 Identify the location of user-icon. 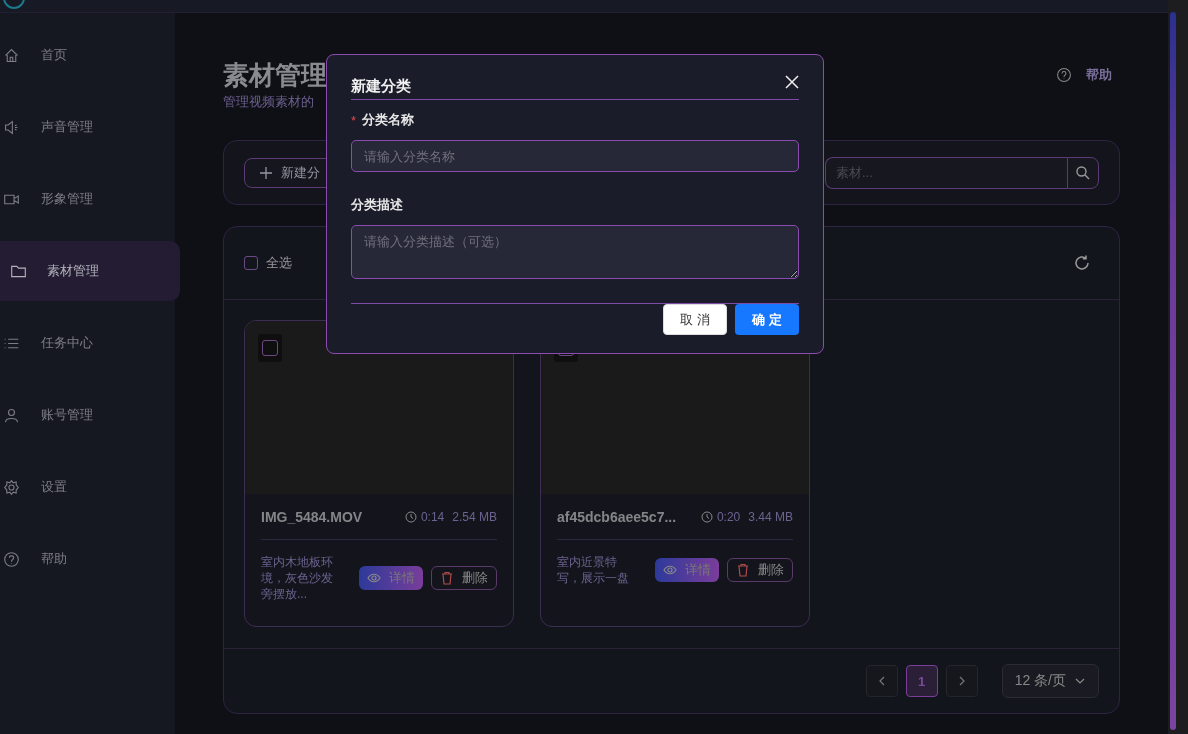
(11, 415).